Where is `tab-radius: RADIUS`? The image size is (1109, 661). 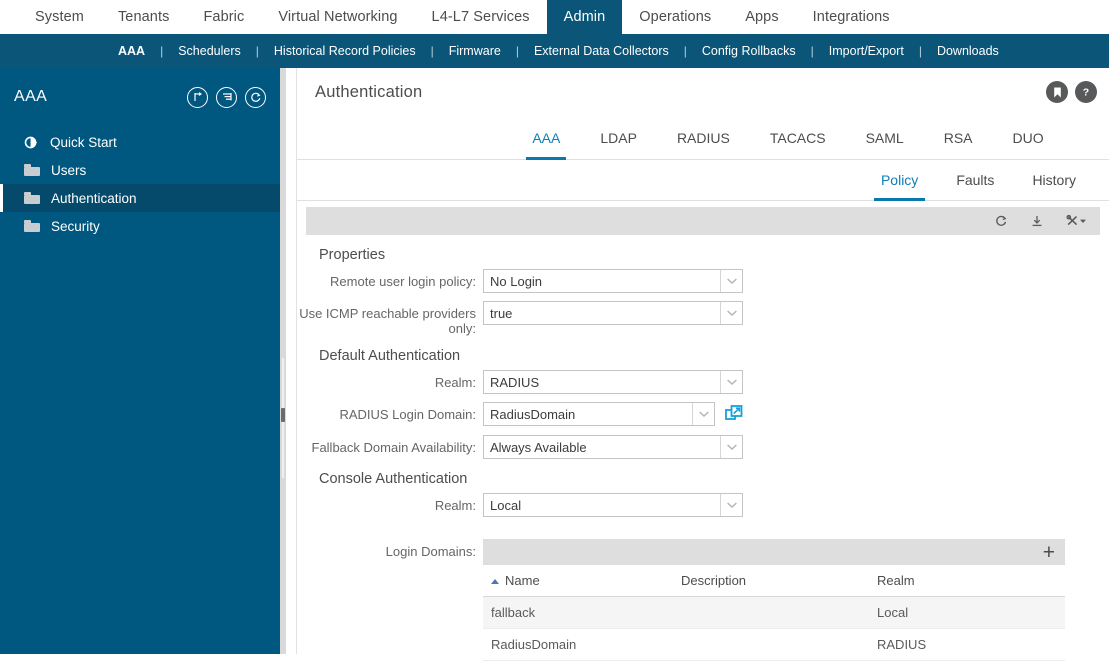 tab-radius: RADIUS is located at coordinates (703, 137).